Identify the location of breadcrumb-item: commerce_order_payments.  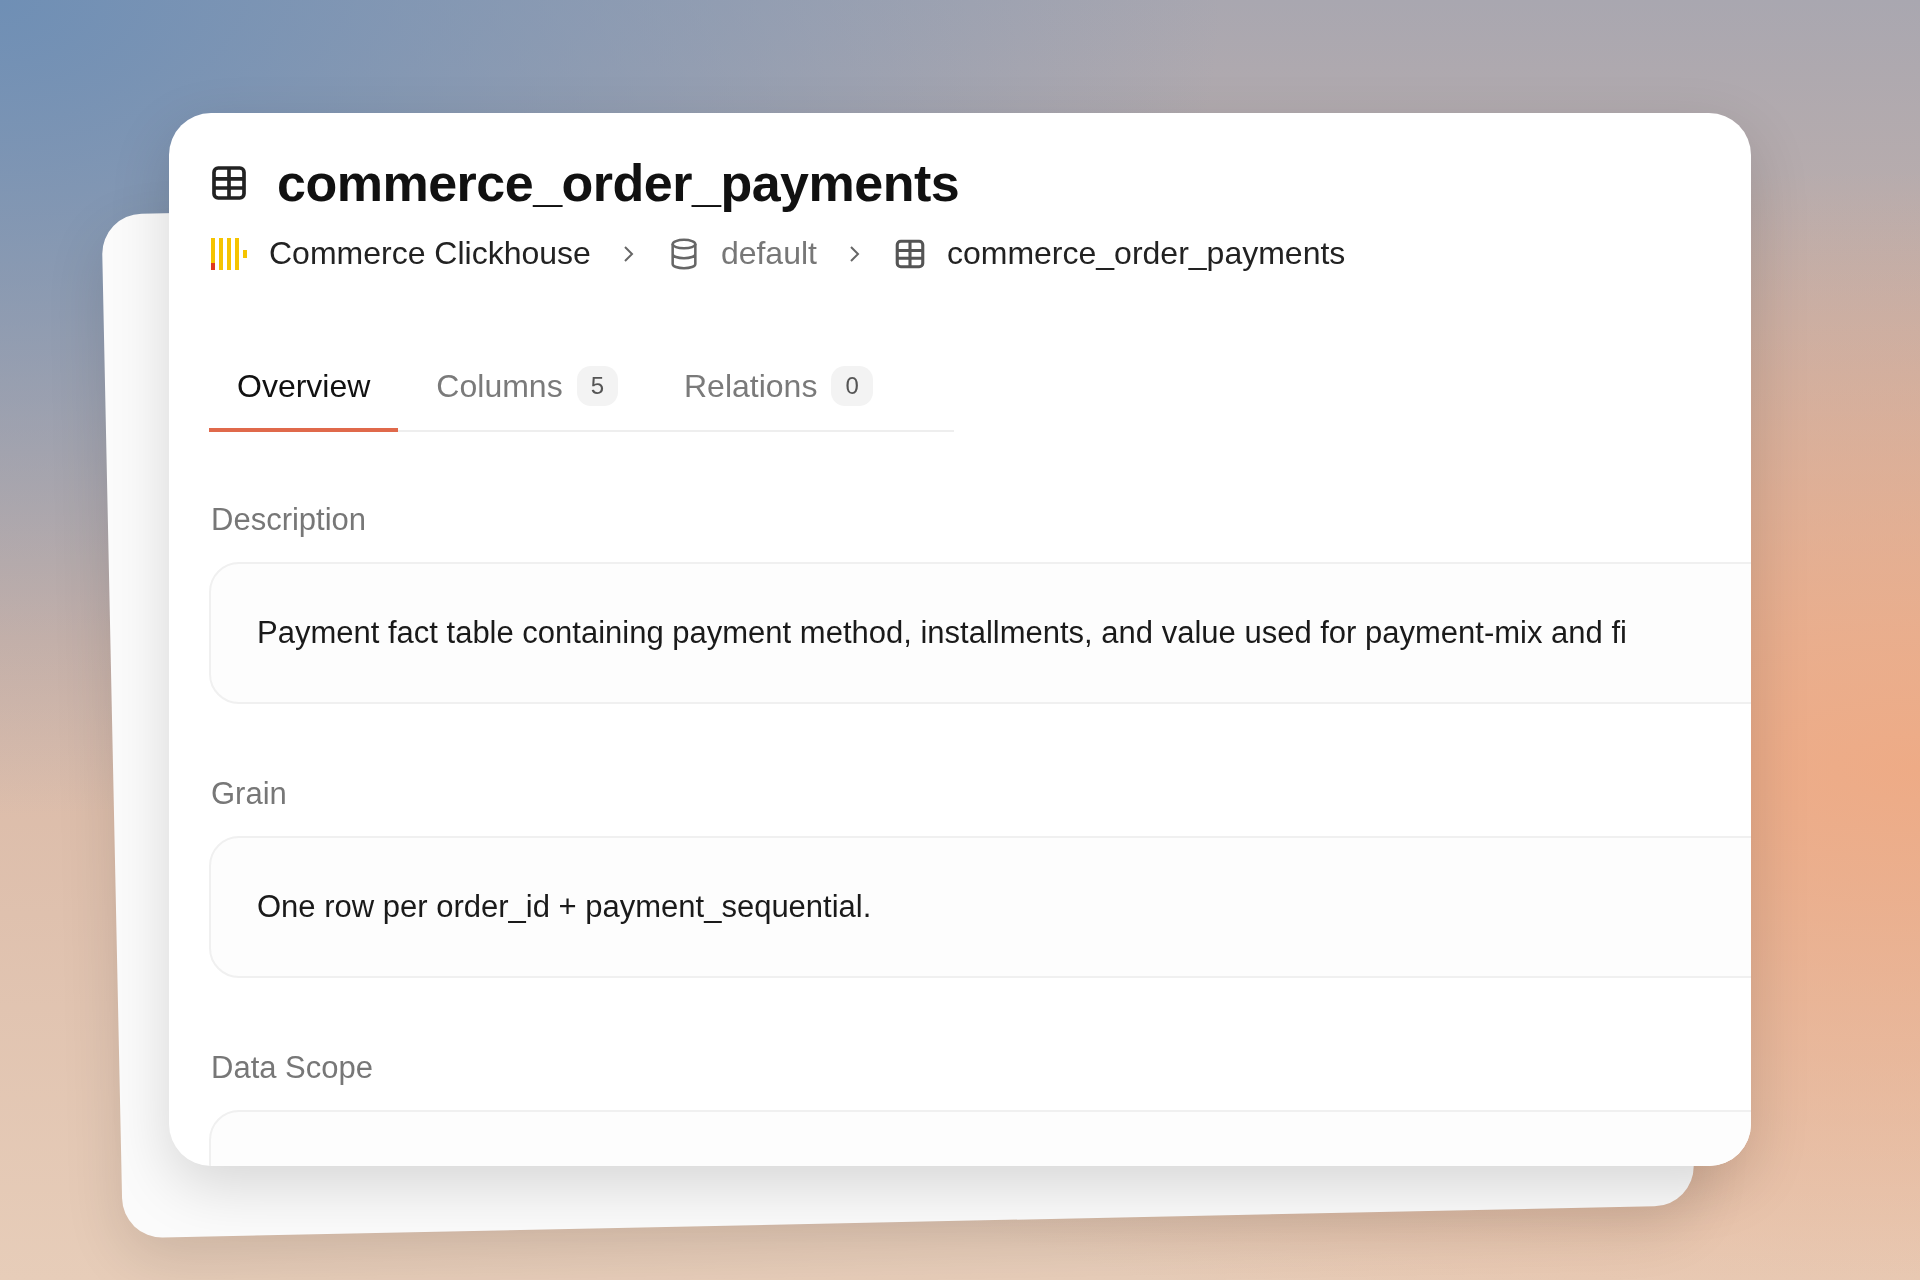
(1146, 253).